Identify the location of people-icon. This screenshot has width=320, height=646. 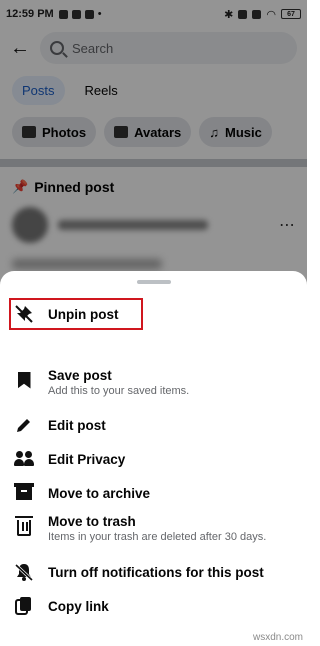
(24, 459).